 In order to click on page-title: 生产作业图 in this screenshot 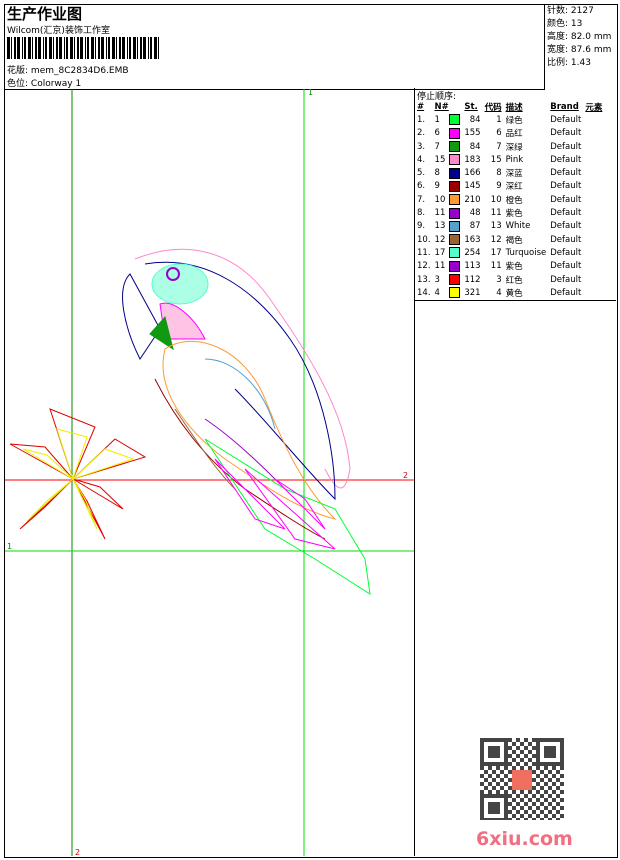, I will do `click(45, 14)`.